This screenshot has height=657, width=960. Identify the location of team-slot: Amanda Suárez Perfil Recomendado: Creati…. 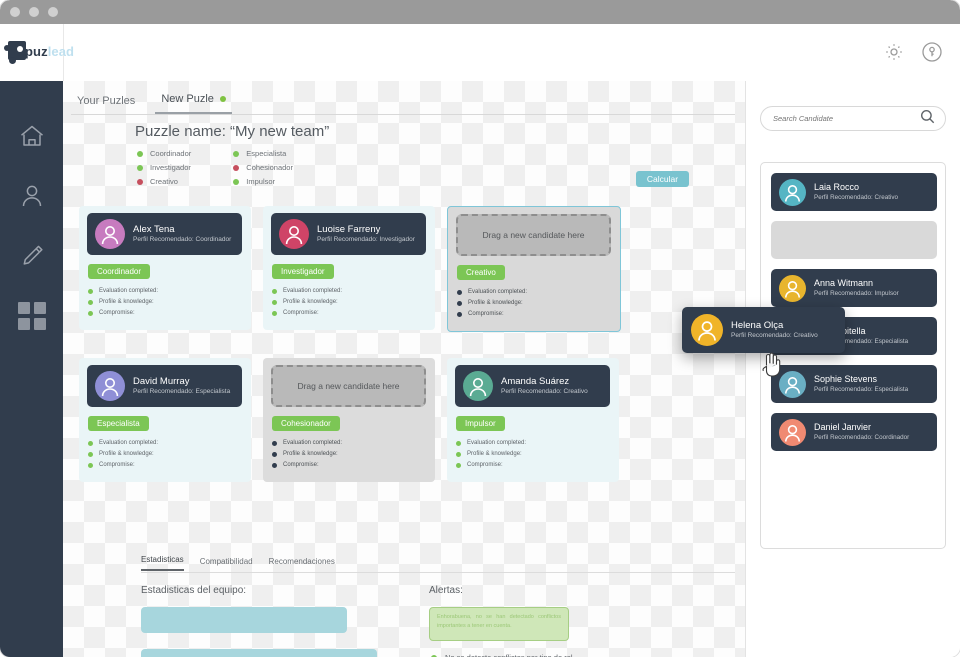
(533, 420).